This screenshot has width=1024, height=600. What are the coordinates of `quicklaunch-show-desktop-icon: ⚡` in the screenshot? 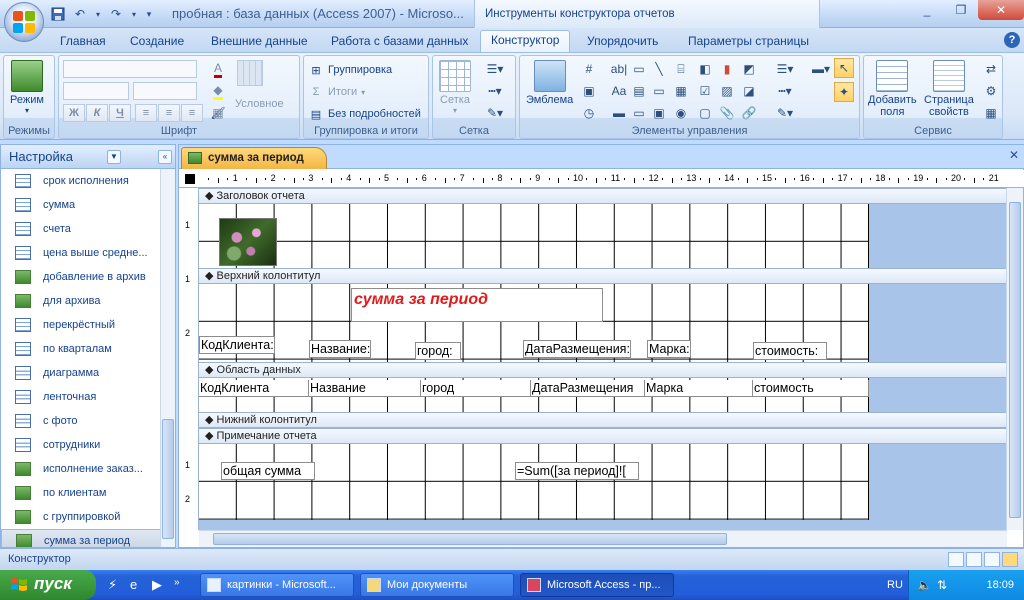 It's located at (116, 585).